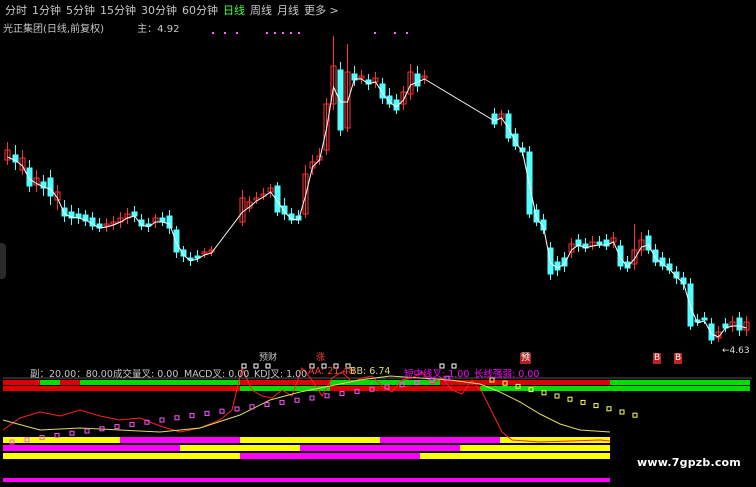 The image size is (756, 487). Describe the element at coordinates (689, 462) in the screenshot. I see `site-watermark: www.7gpzb.com` at that location.